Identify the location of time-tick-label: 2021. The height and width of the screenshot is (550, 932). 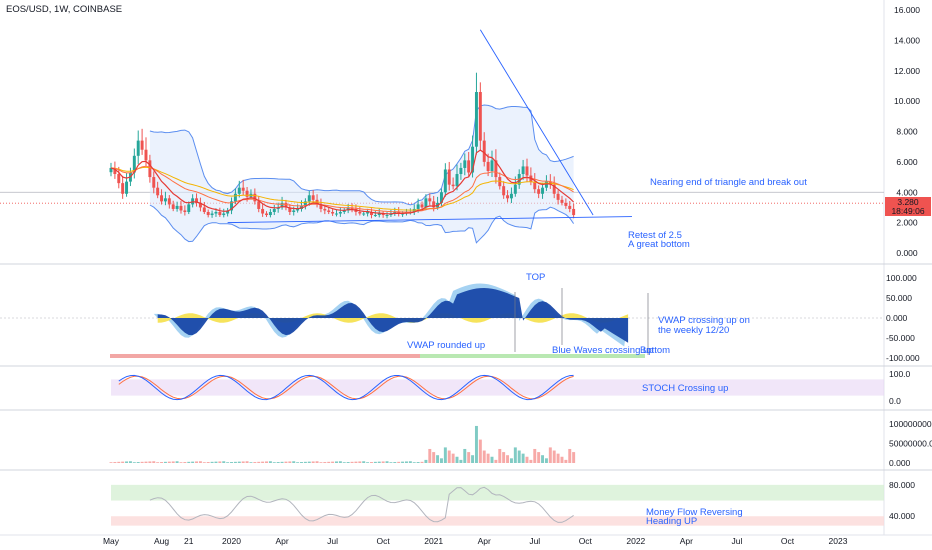
(433, 541).